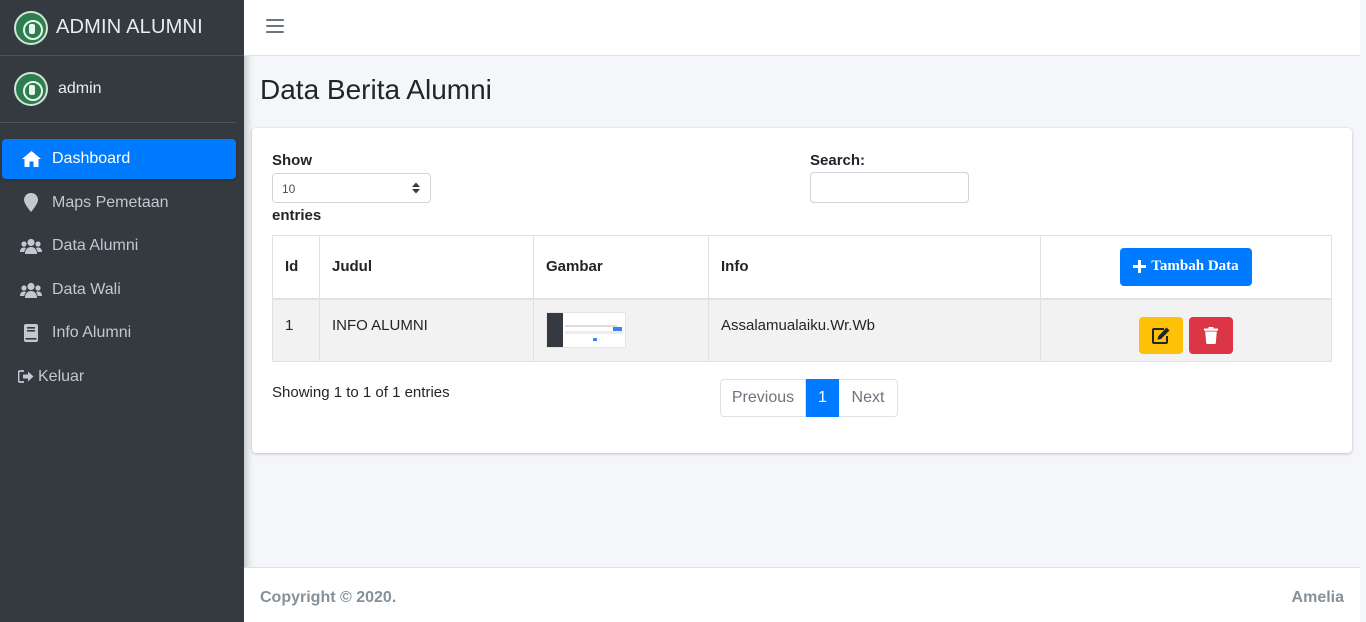  What do you see at coordinates (31, 27) in the screenshot?
I see `university-emblem-icon` at bounding box center [31, 27].